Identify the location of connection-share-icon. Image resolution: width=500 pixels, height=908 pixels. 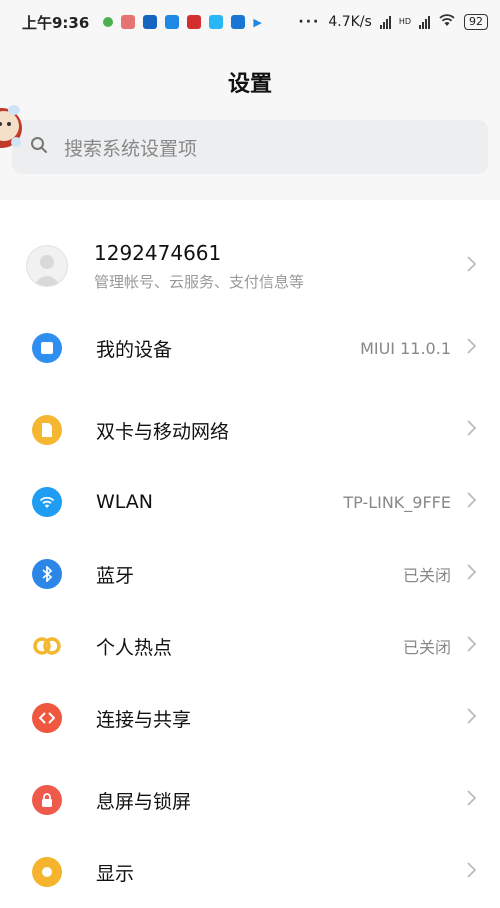
(47, 718).